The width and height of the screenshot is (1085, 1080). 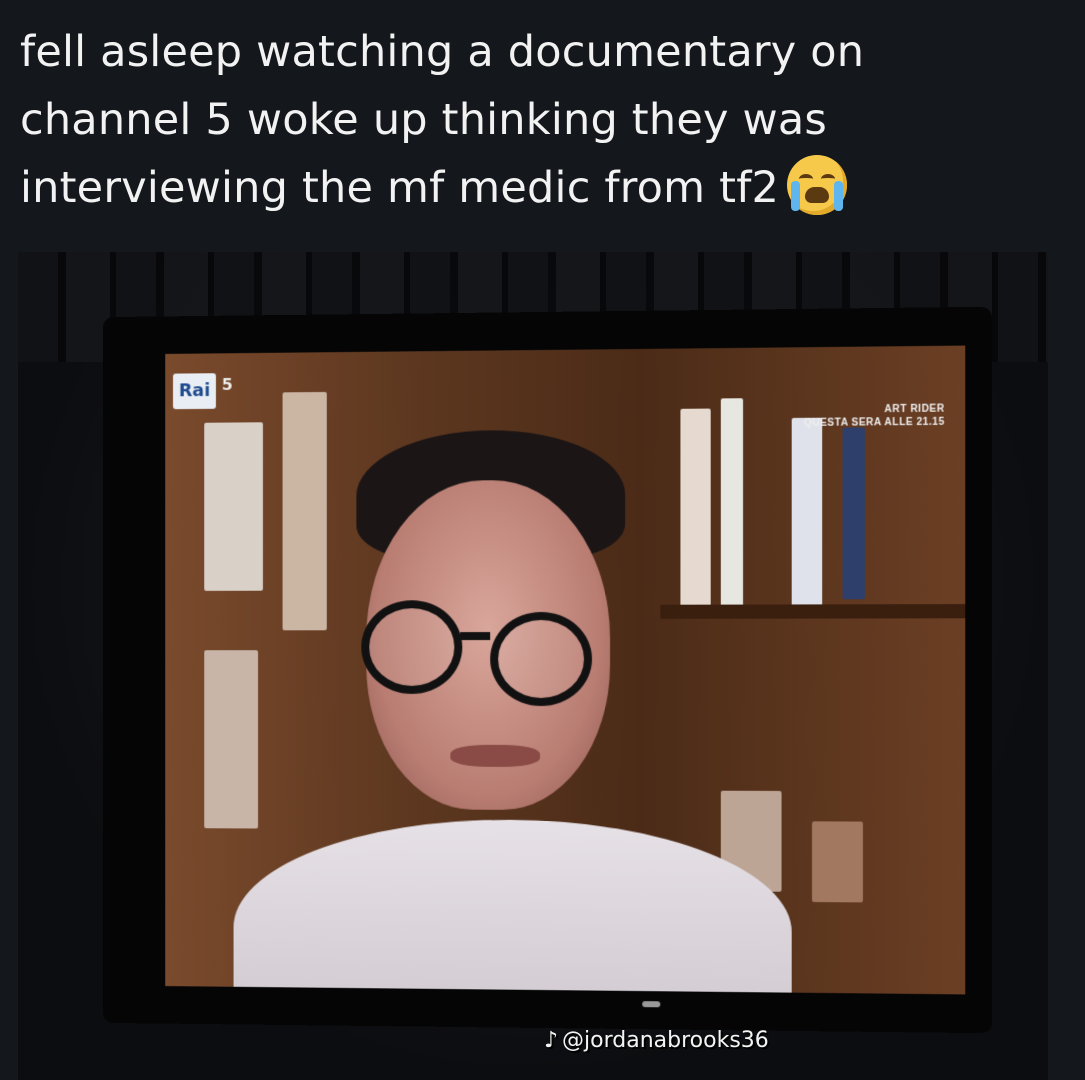 What do you see at coordinates (227, 384) in the screenshot?
I see `channel-number: 5` at bounding box center [227, 384].